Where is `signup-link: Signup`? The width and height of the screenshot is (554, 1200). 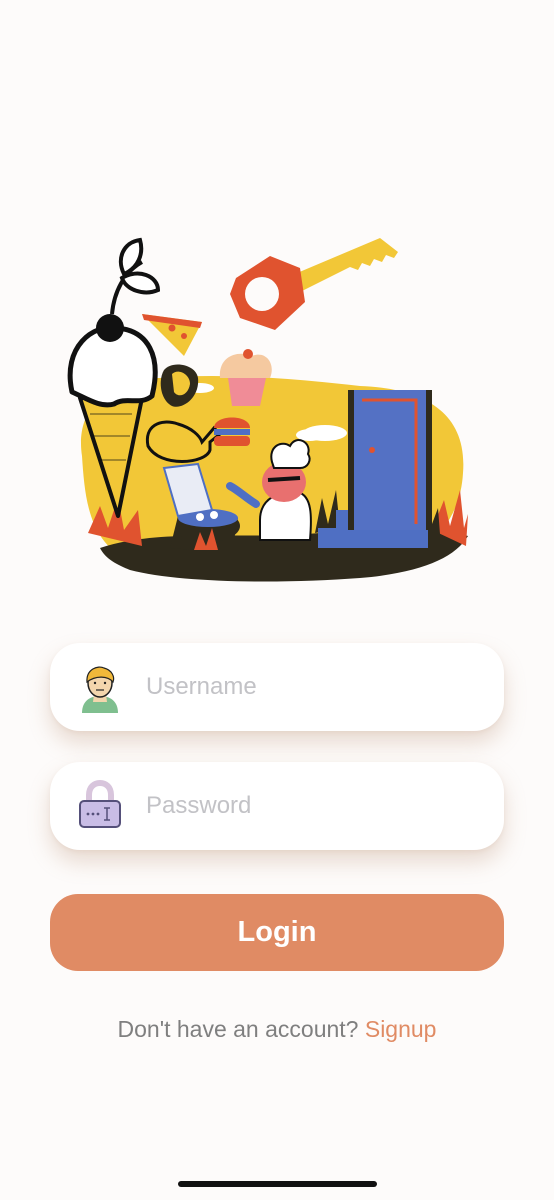
signup-link: Signup is located at coordinates (401, 1029).